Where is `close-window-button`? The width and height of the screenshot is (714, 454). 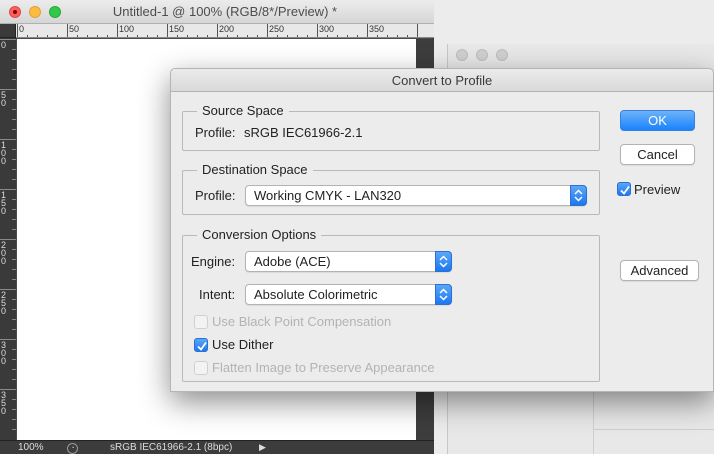 close-window-button is located at coordinates (15, 12).